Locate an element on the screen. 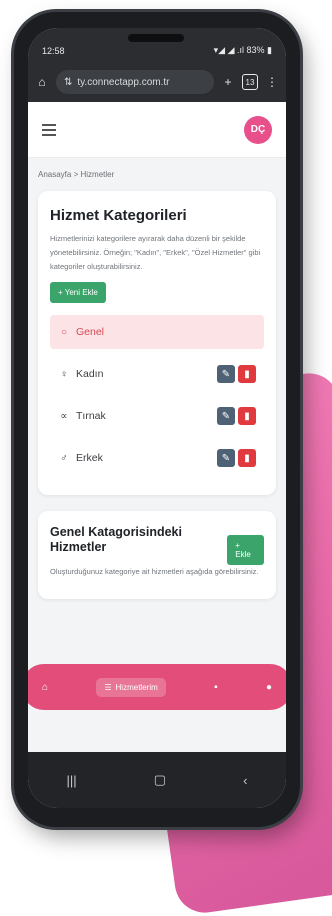 This screenshot has height=916, width=332. category-label: Genel is located at coordinates (90, 332).